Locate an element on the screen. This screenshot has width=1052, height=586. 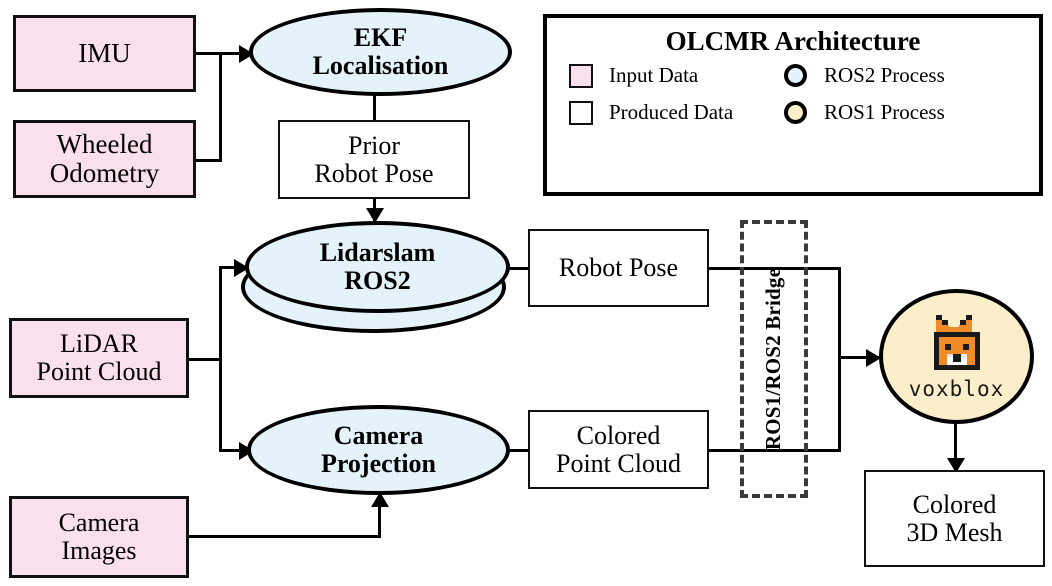
edge-imu-out is located at coordinates (208, 53).